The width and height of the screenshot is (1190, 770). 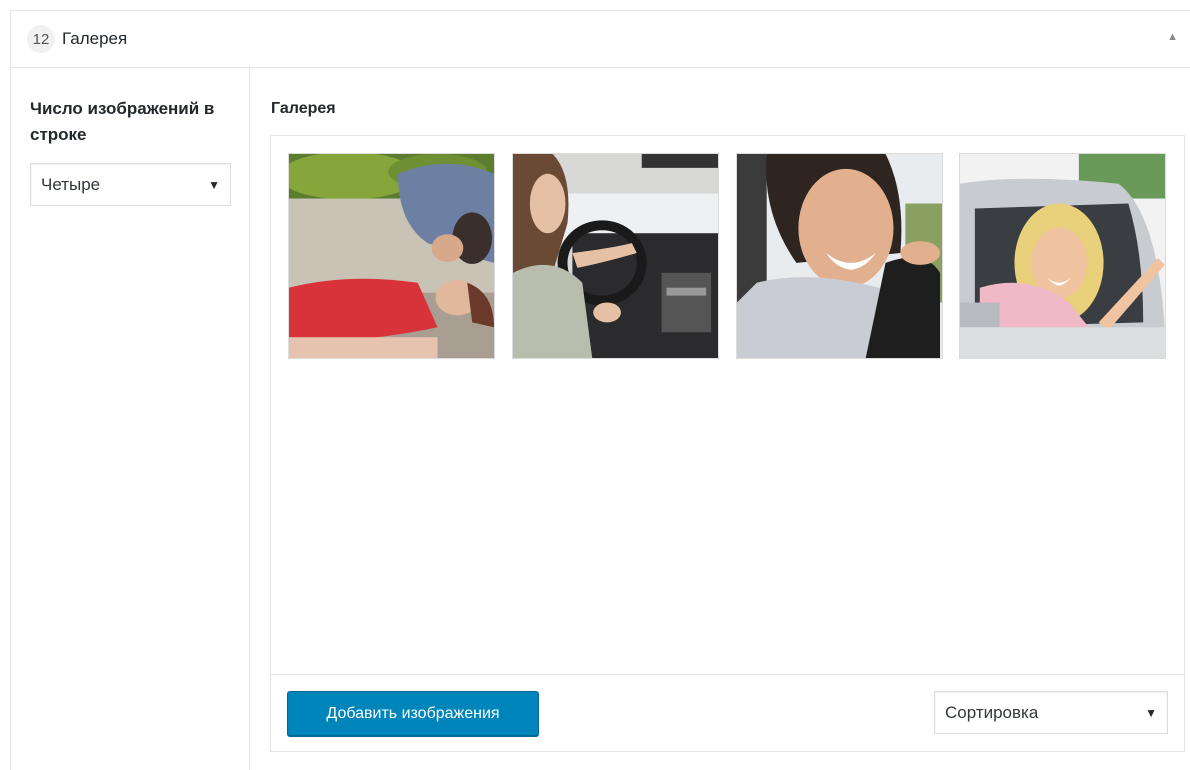 What do you see at coordinates (303, 108) in the screenshot?
I see `gallery-label: Галерея` at bounding box center [303, 108].